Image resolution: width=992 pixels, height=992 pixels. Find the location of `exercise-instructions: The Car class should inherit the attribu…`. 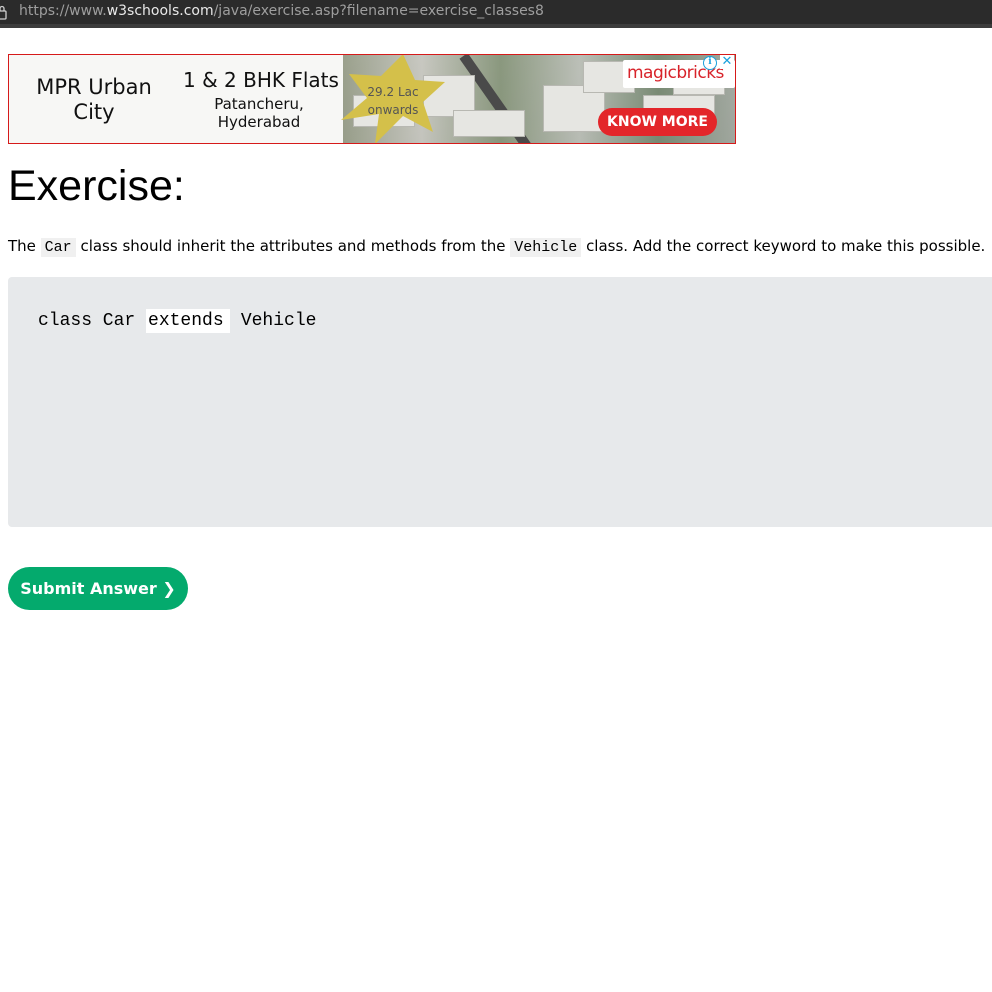

exercise-instructions: The Car class should inherit the attribu… is located at coordinates (500, 247).